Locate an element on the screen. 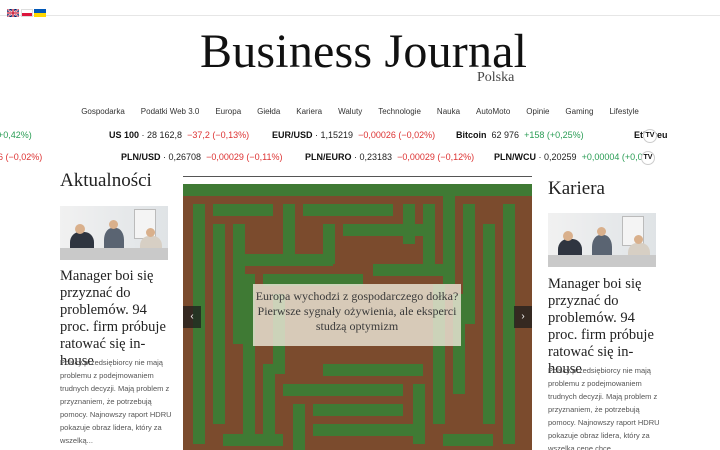 The width and height of the screenshot is (720, 450). ticker-item: US 100 · 28 162,8 −37,2 (−0,13%) is located at coordinates (179, 135).